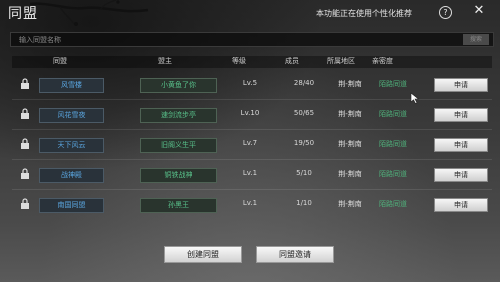  Describe the element at coordinates (89, 13) in the screenshot. I see `branch-decoration` at that location.